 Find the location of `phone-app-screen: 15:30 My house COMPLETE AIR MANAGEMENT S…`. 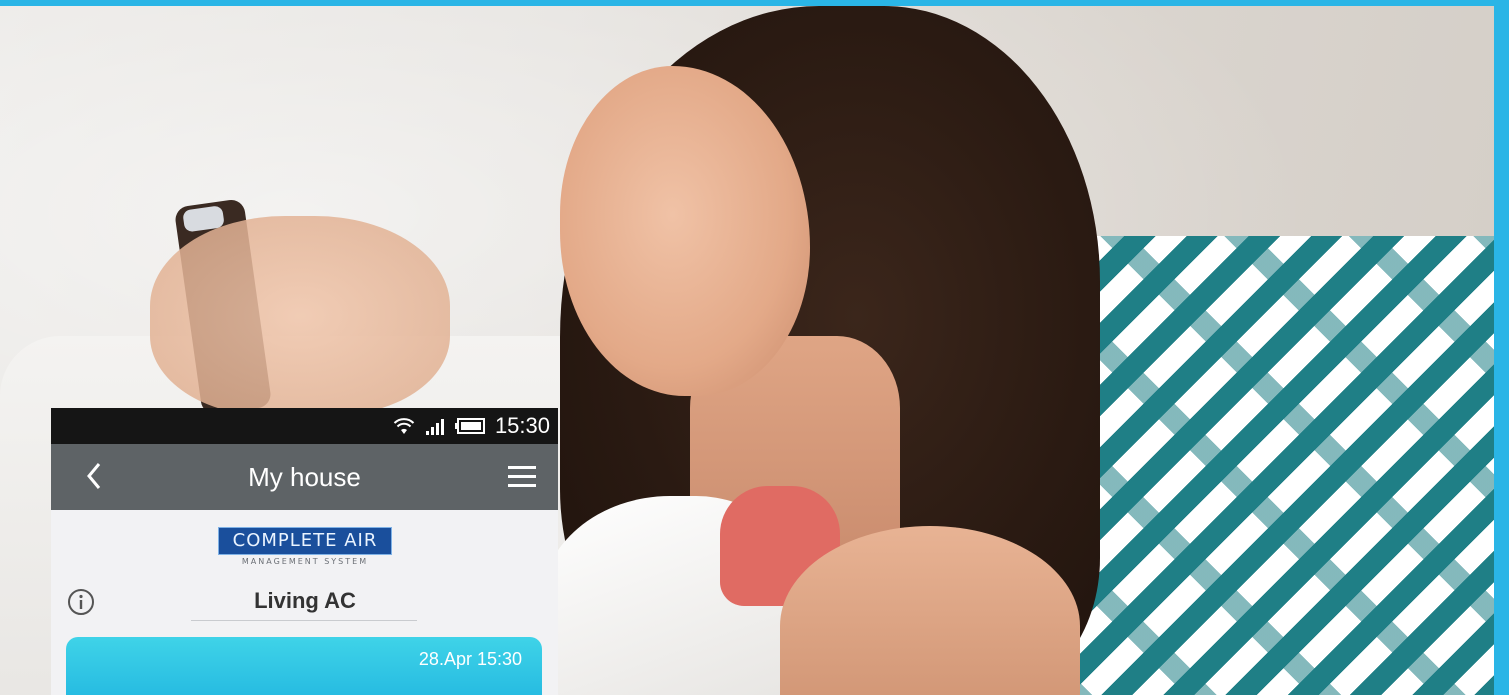

phone-app-screen: 15:30 My house COMPLETE AIR MANAGEMENT S… is located at coordinates (304, 551).